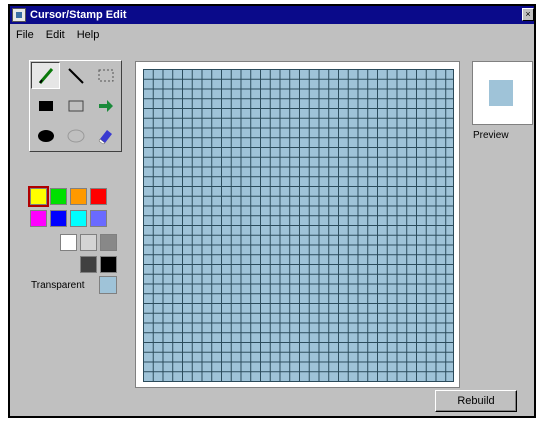 The image size is (541, 422). I want to click on line-tool, so click(75, 75).